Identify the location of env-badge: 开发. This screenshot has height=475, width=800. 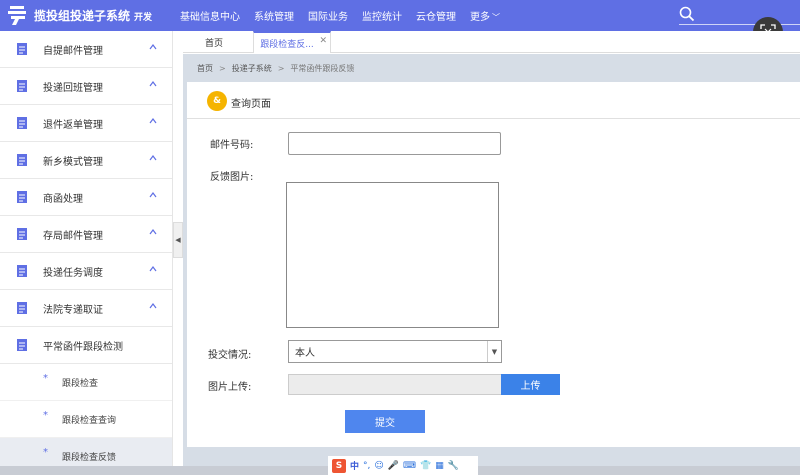
(143, 18).